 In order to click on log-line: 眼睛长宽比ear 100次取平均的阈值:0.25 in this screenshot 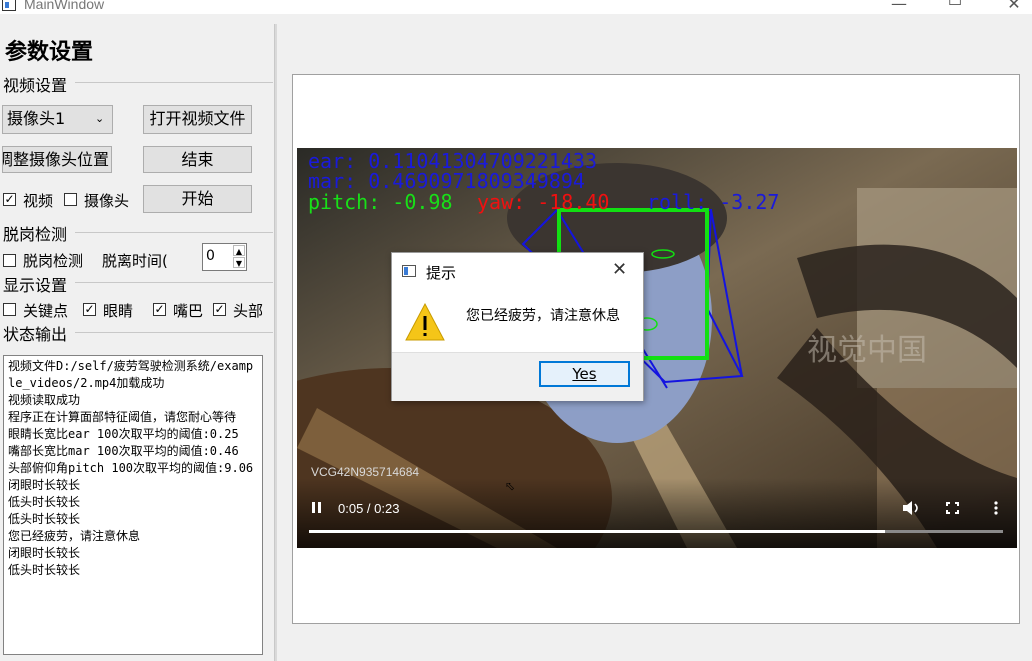, I will do `click(123, 434)`.